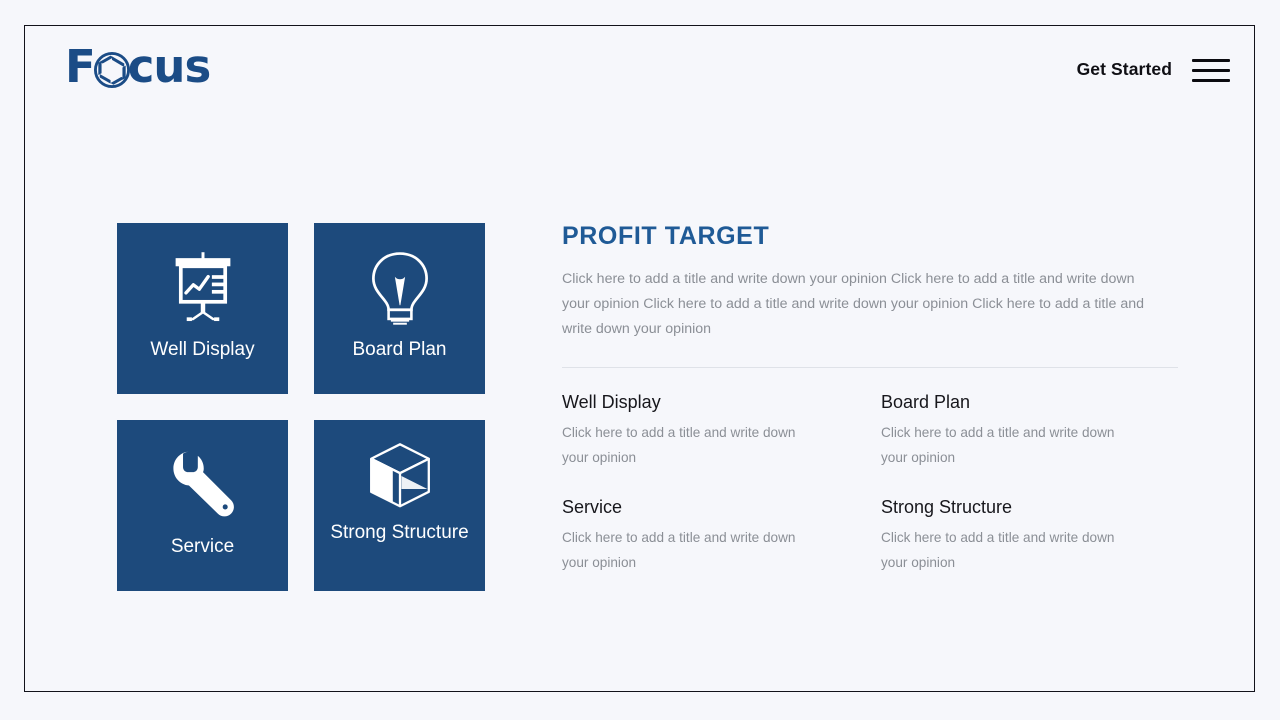 The height and width of the screenshot is (720, 1280). What do you see at coordinates (203, 484) in the screenshot?
I see `wrench-icon` at bounding box center [203, 484].